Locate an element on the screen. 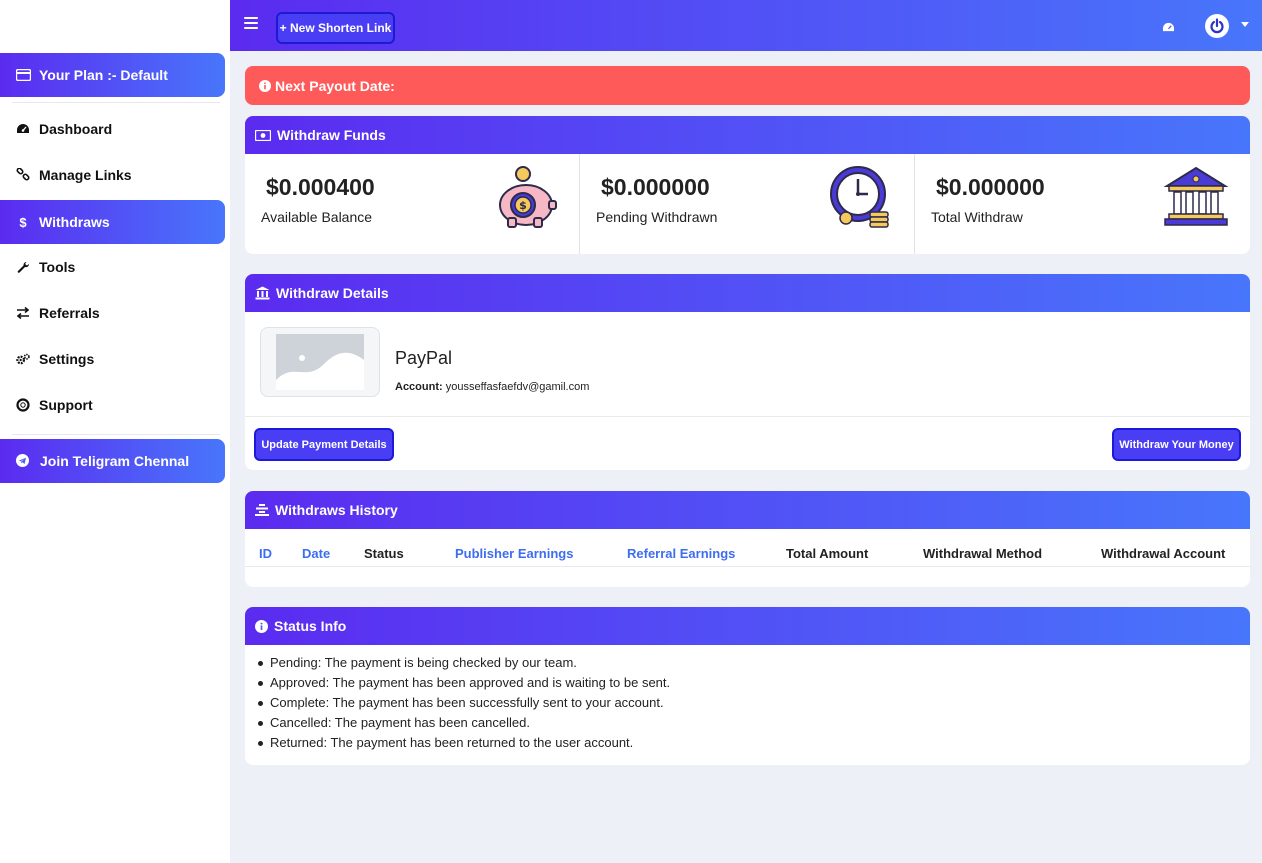  card-title: Withdraw Funds is located at coordinates (331, 135).